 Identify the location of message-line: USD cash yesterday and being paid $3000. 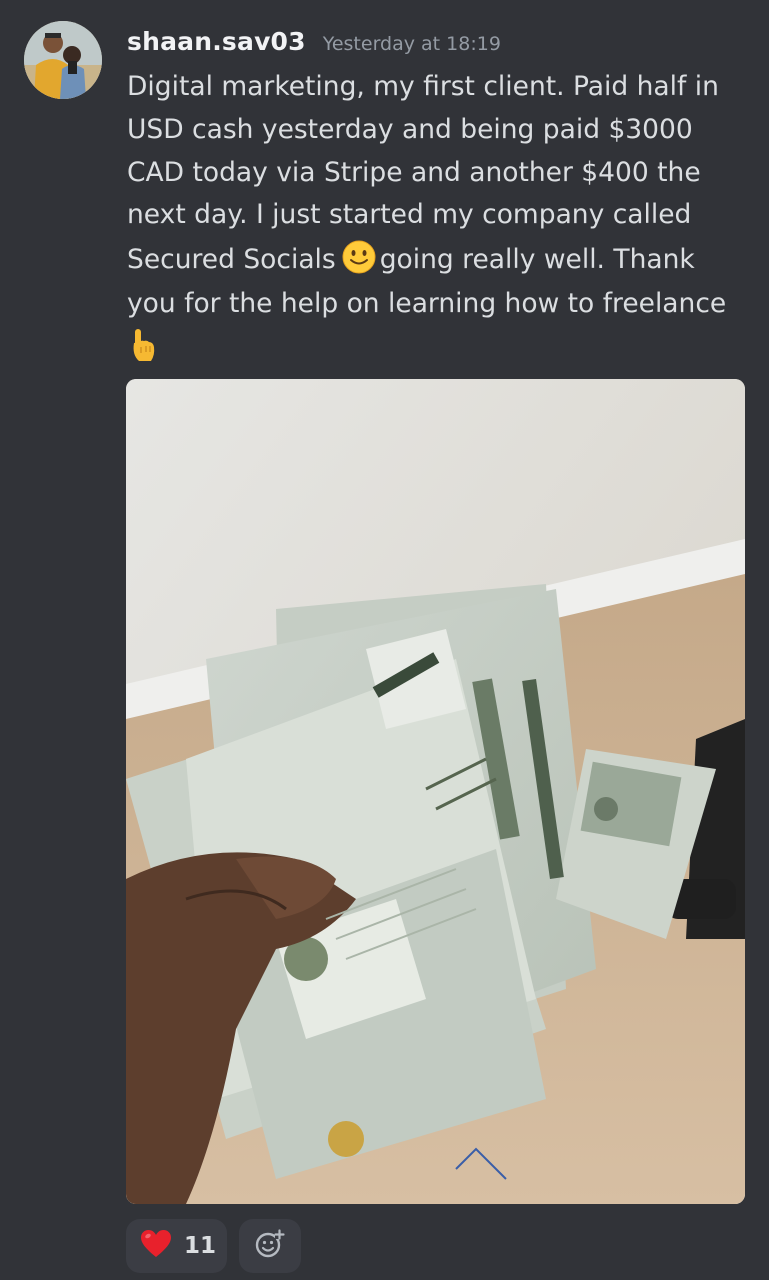
(410, 129).